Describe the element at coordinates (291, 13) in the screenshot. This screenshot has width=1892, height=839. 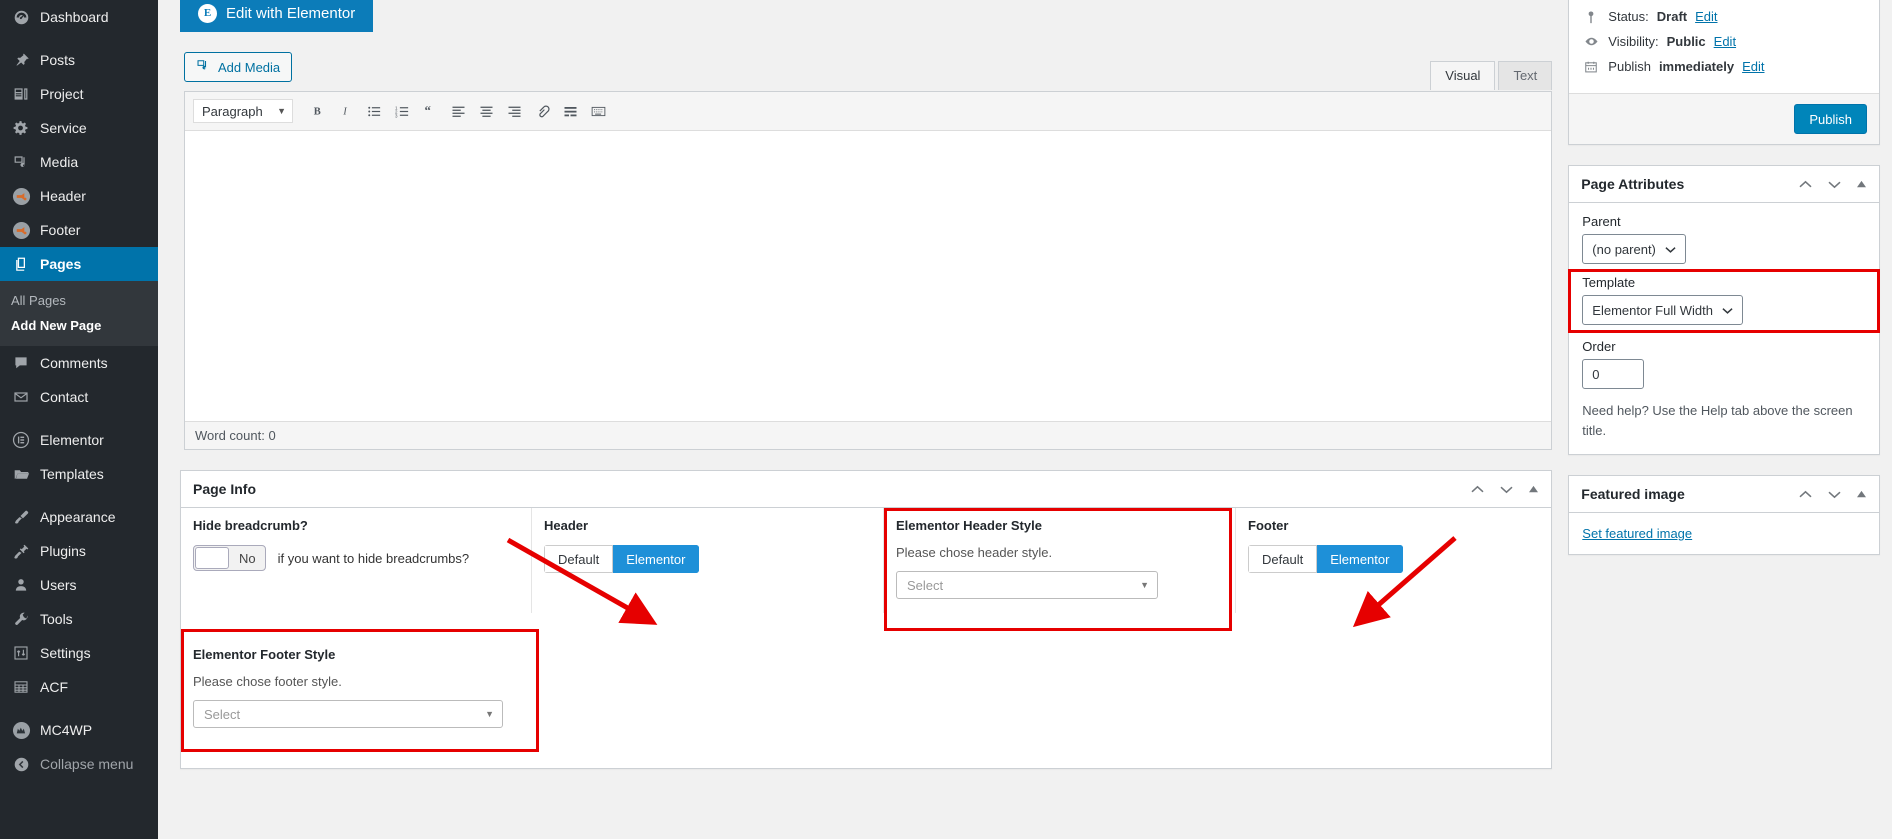
I see `edit-with-elementor-label: Edit with Elementor` at that location.